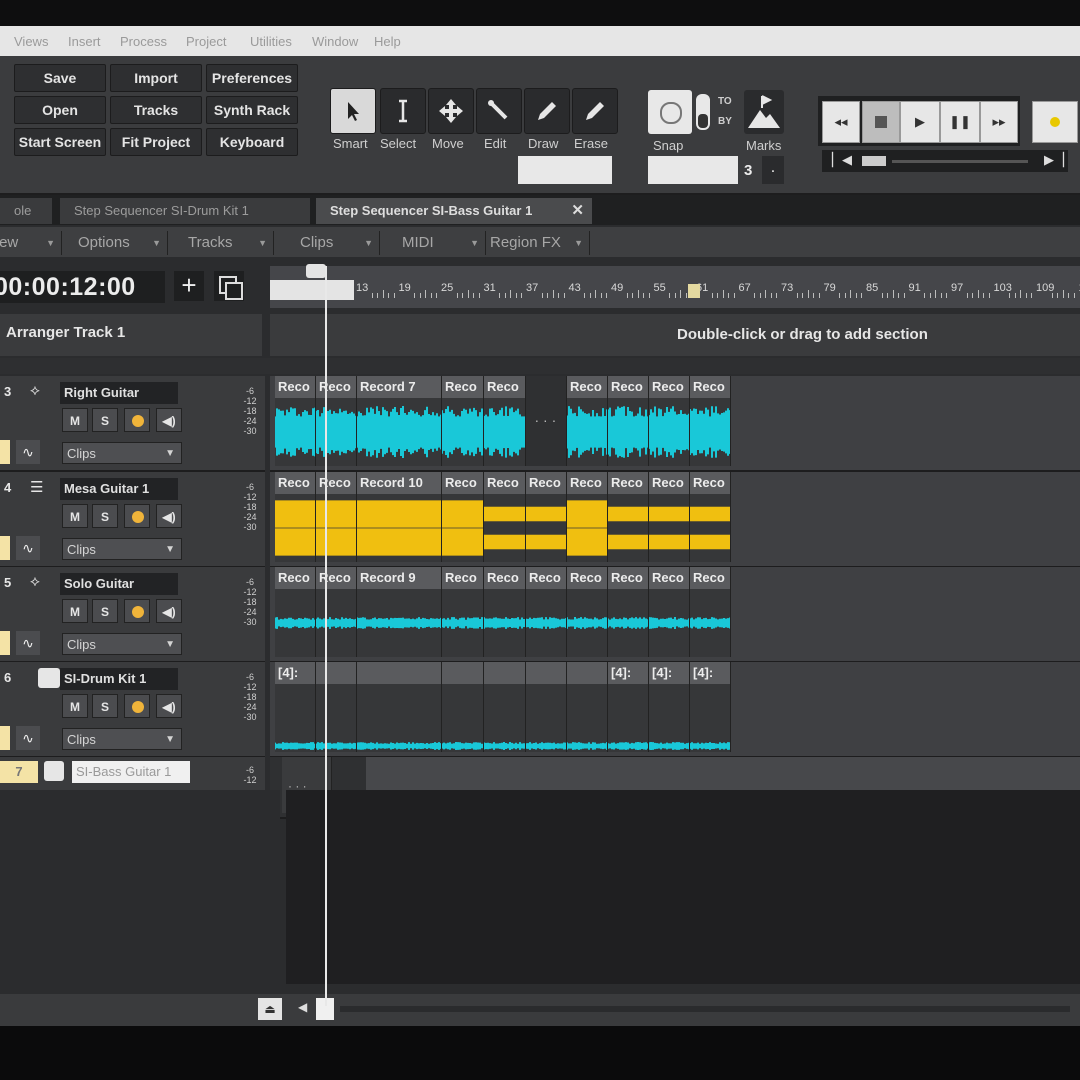  I want to click on track-header-solo-guitar: 5 ⟡ Solo Guitar M S ◀) ∿ Clips ▼ -6 -12 -18 -24 -30, so click(132, 615).